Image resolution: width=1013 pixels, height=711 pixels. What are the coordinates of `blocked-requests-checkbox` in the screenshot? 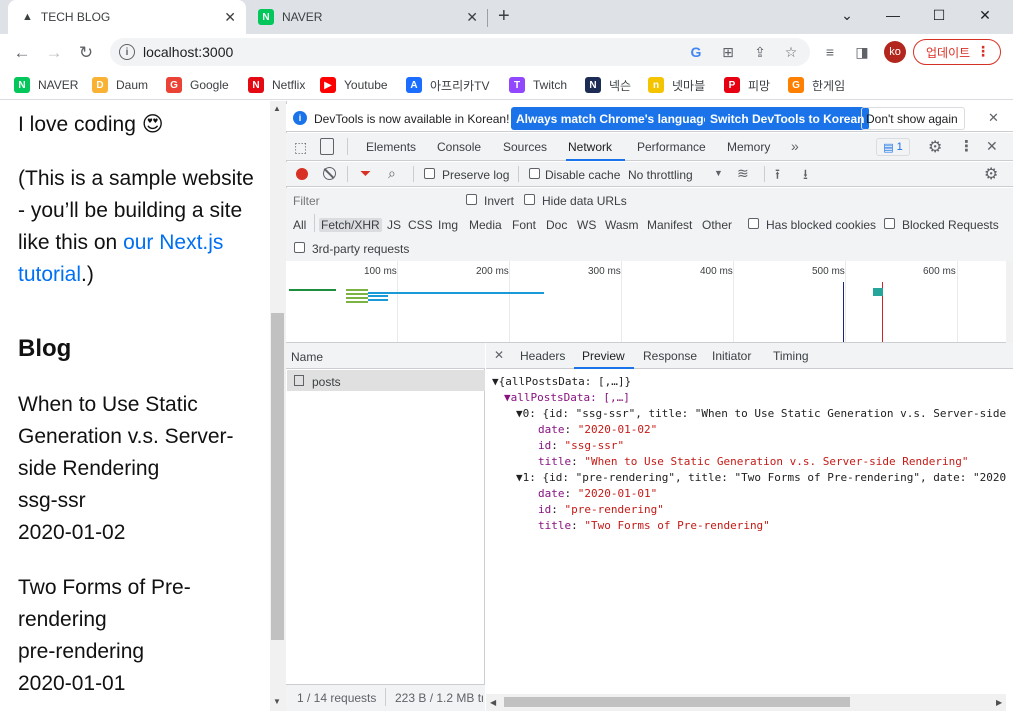 It's located at (889, 225).